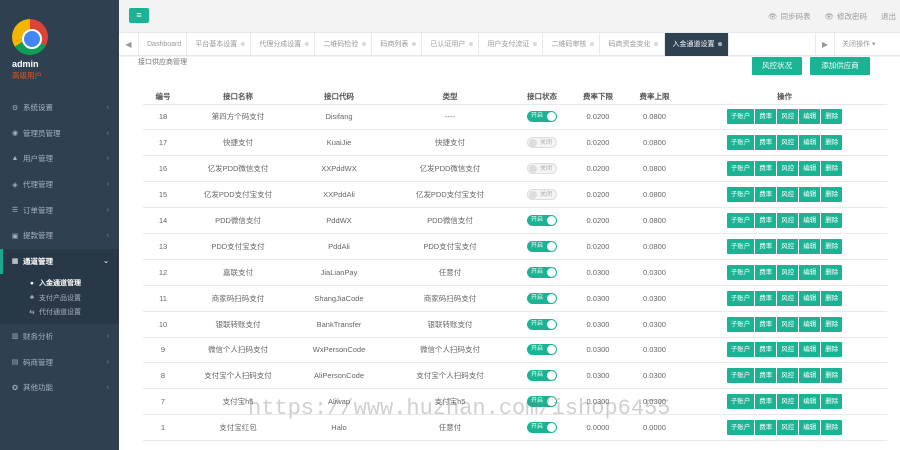  What do you see at coordinates (632, 44) in the screenshot?
I see `tab-item: 码商资金变化 ⊗` at bounding box center [632, 44].